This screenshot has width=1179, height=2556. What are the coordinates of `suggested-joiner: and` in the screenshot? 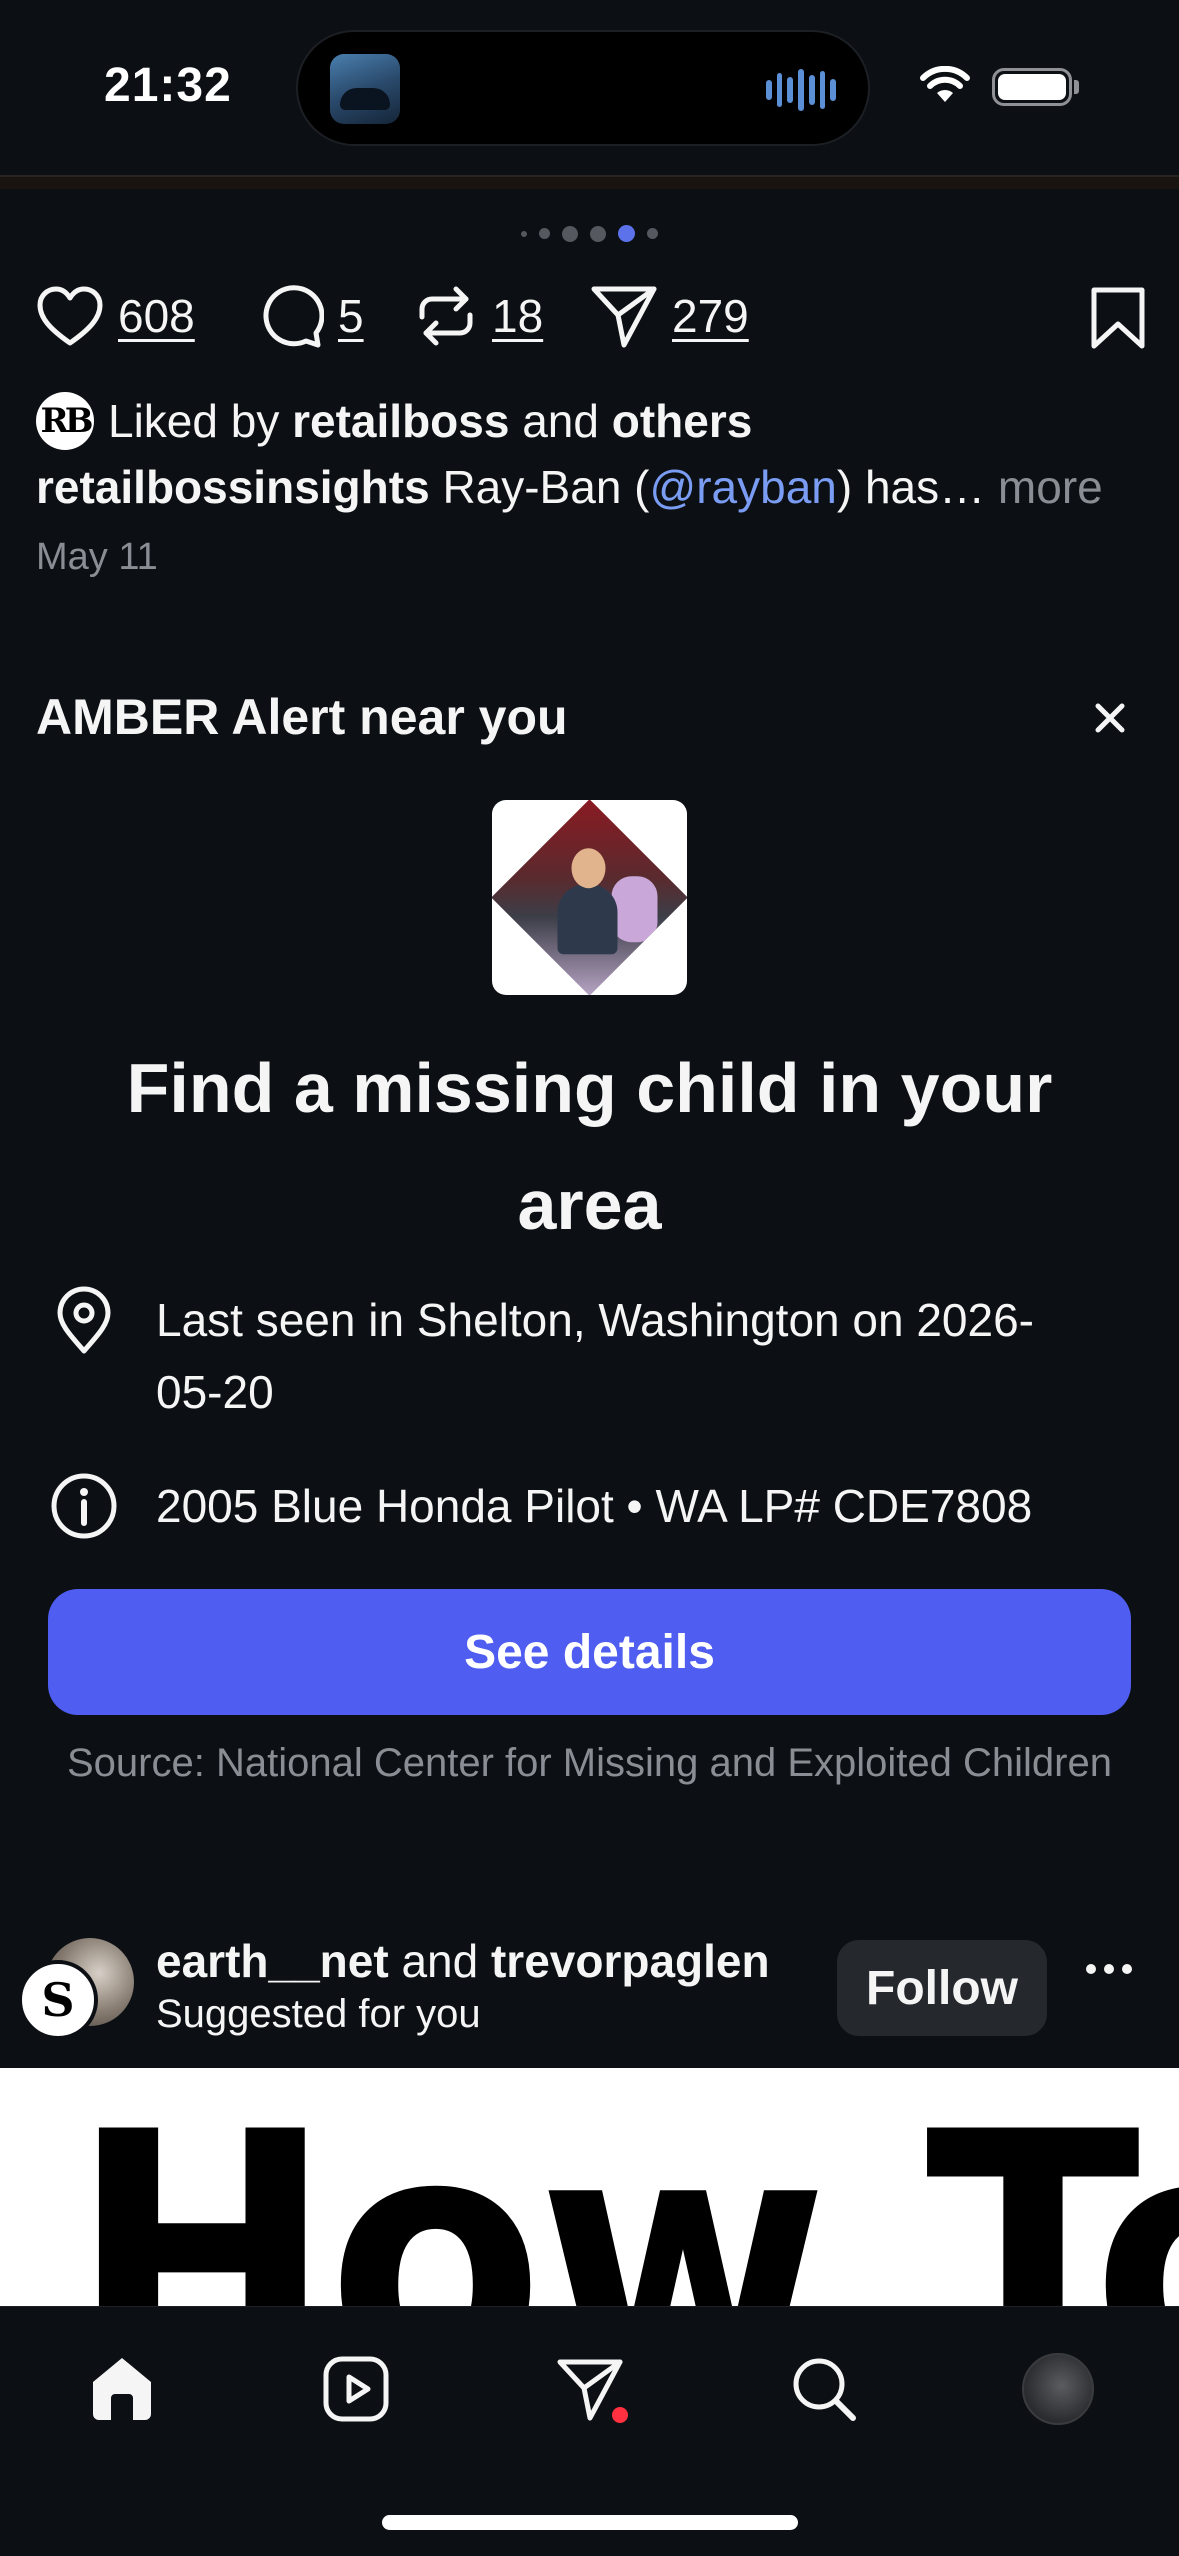 It's located at (440, 1961).